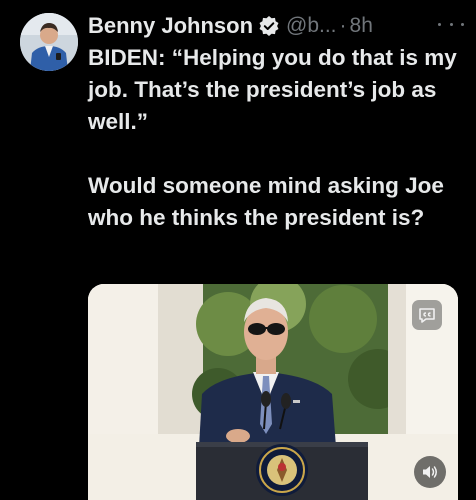 This screenshot has height=500, width=476. I want to click on author-name: Benny Johnson, so click(170, 26).